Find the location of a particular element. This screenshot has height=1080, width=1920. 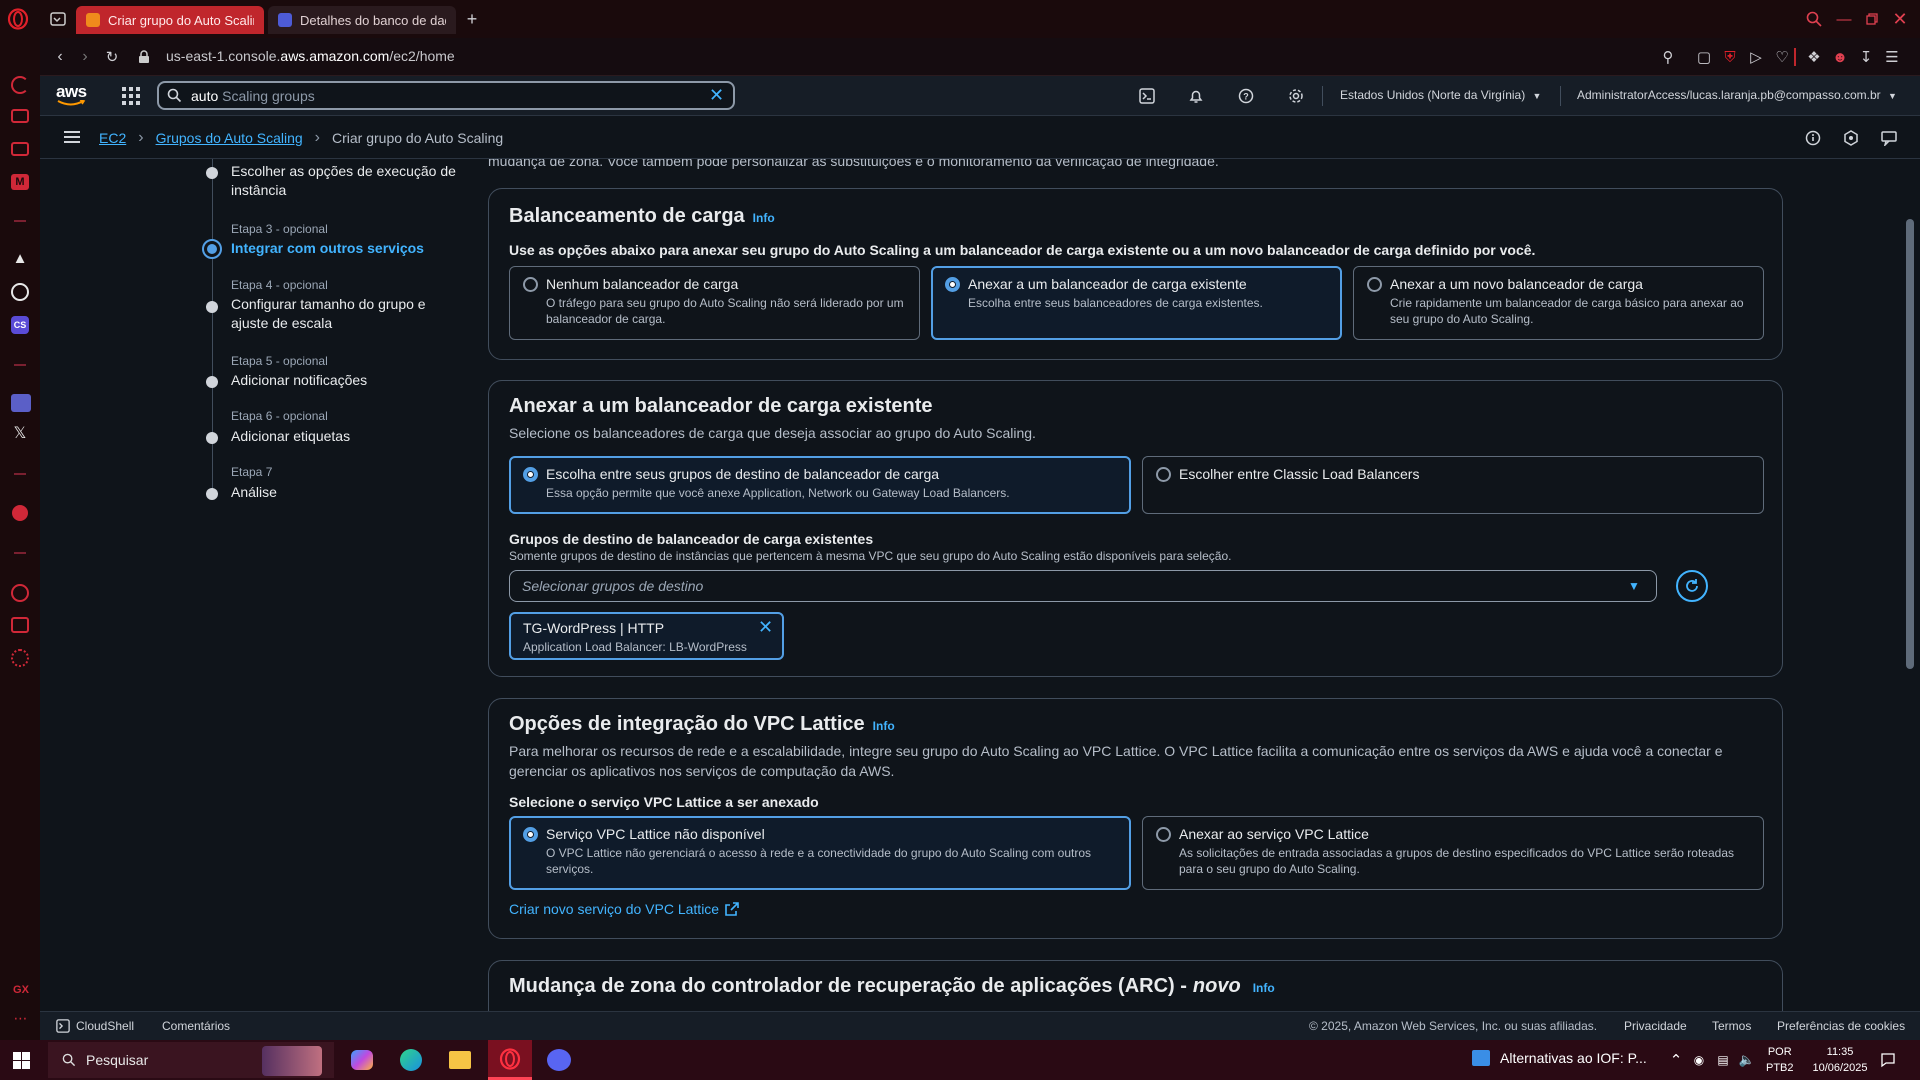

vpn-shield-icon: ⛨ is located at coordinates (1730, 57).